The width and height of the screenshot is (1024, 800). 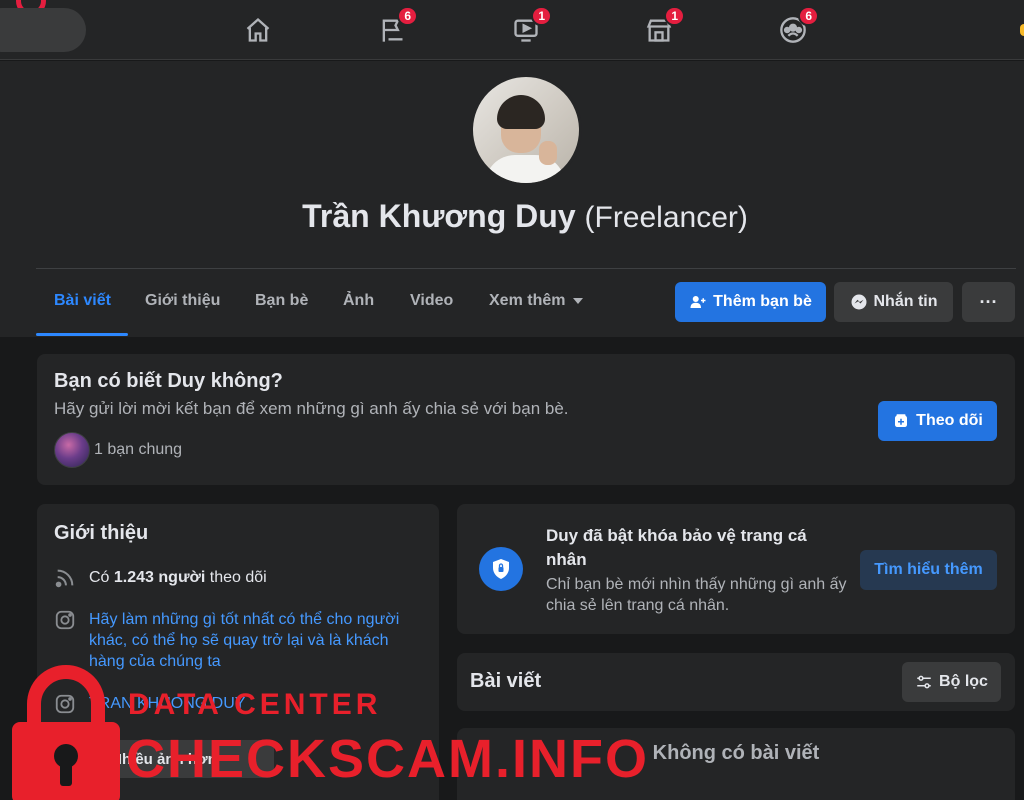 What do you see at coordinates (578, 300) in the screenshot?
I see `caret-down-icon` at bounding box center [578, 300].